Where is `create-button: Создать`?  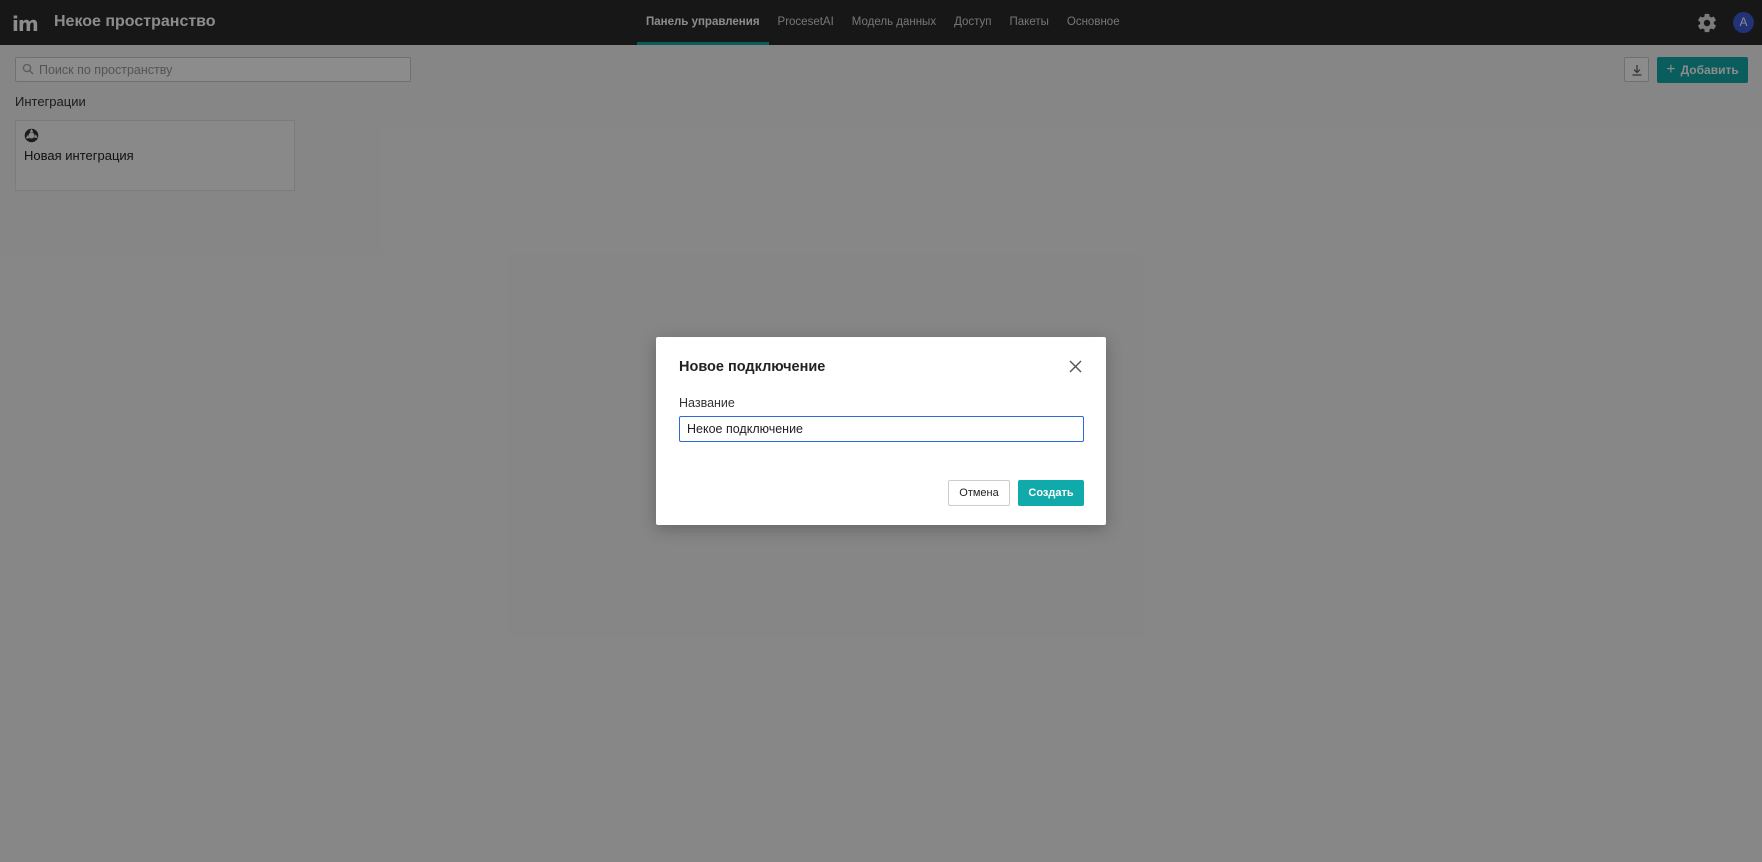
create-button: Создать is located at coordinates (1051, 493).